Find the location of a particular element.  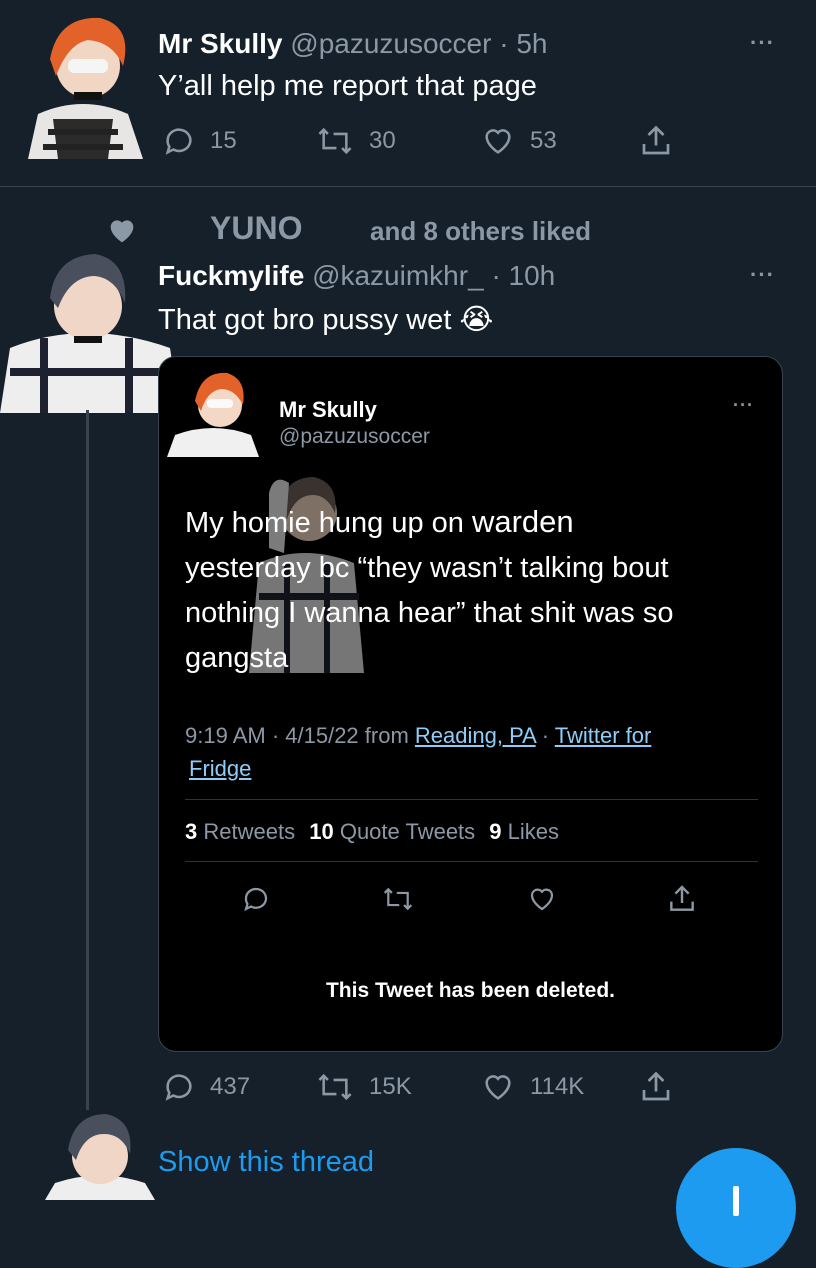

thread-avatar is located at coordinates (100, 1154).